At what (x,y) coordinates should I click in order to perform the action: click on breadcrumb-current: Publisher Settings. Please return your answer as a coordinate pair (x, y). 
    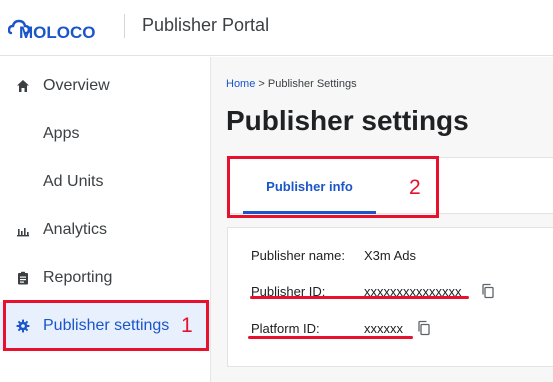
    Looking at the image, I should click on (312, 84).